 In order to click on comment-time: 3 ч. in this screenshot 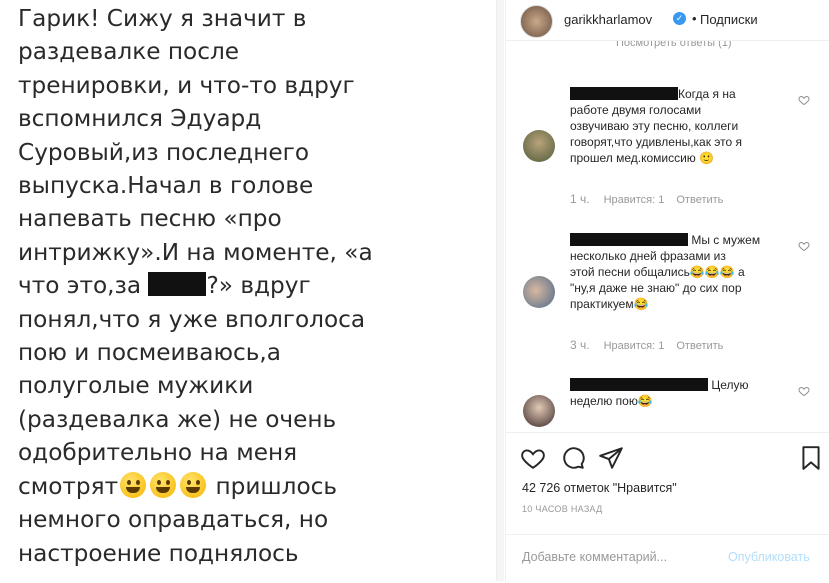, I will do `click(580, 345)`.